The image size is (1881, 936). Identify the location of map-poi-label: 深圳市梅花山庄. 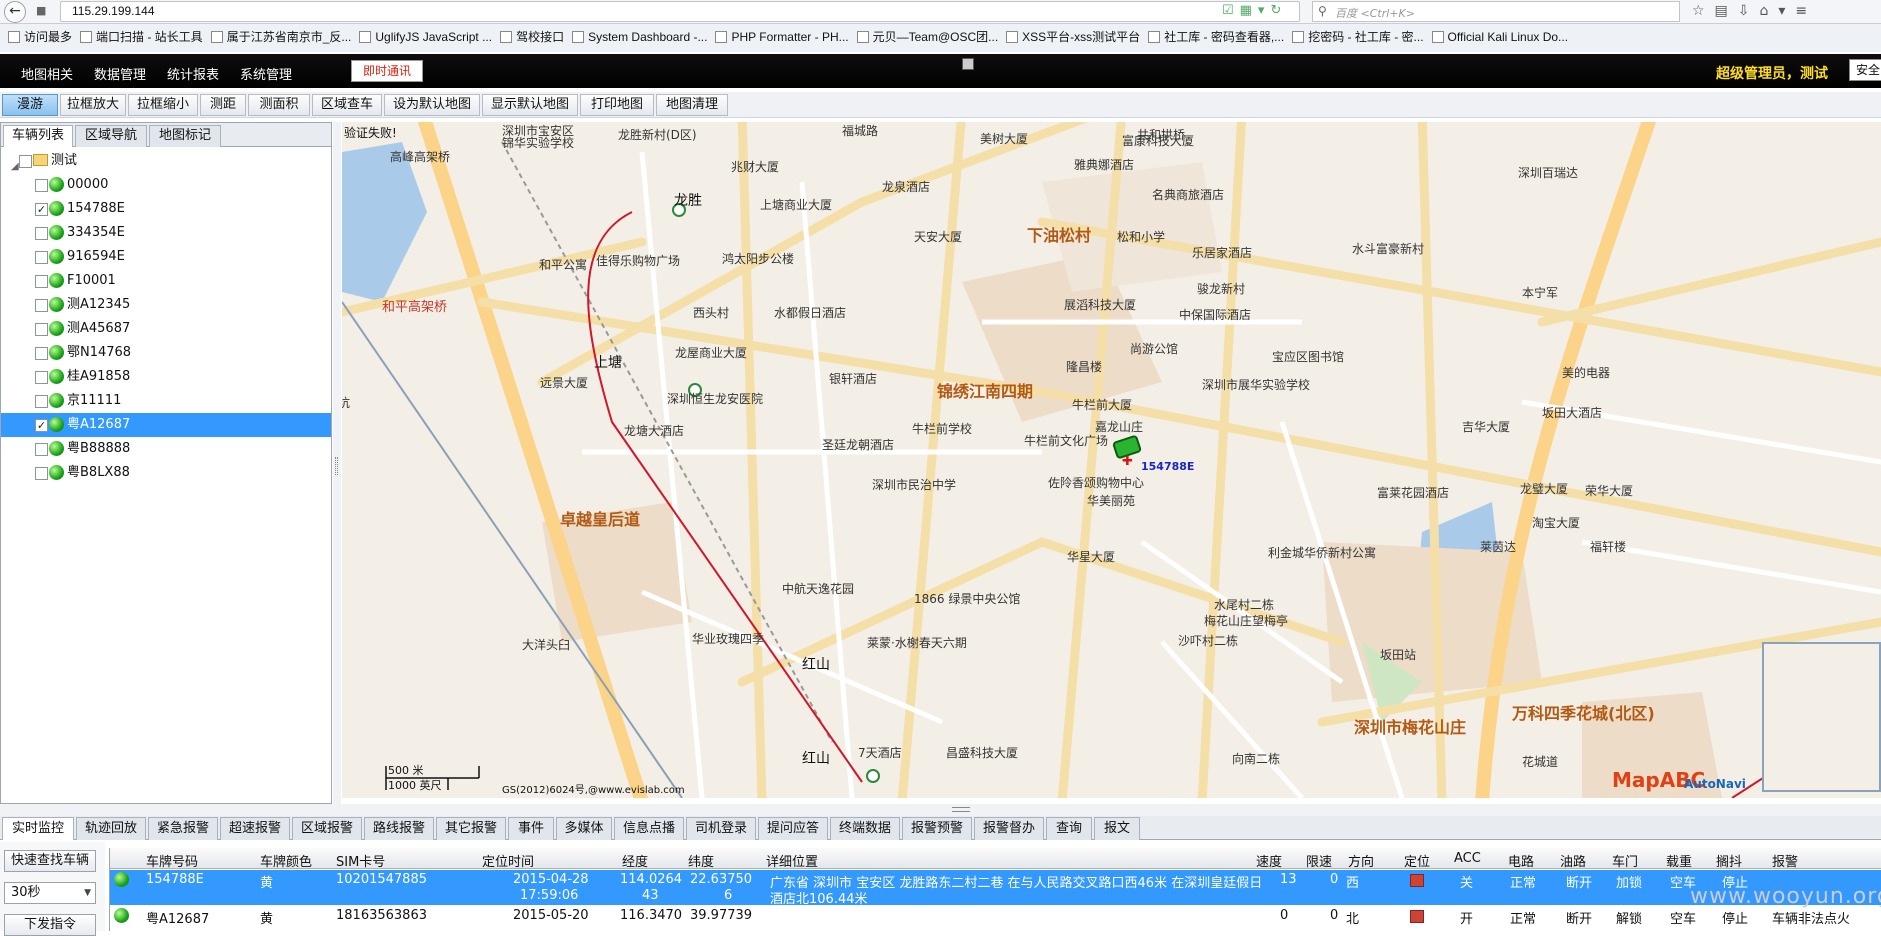
(1410, 726).